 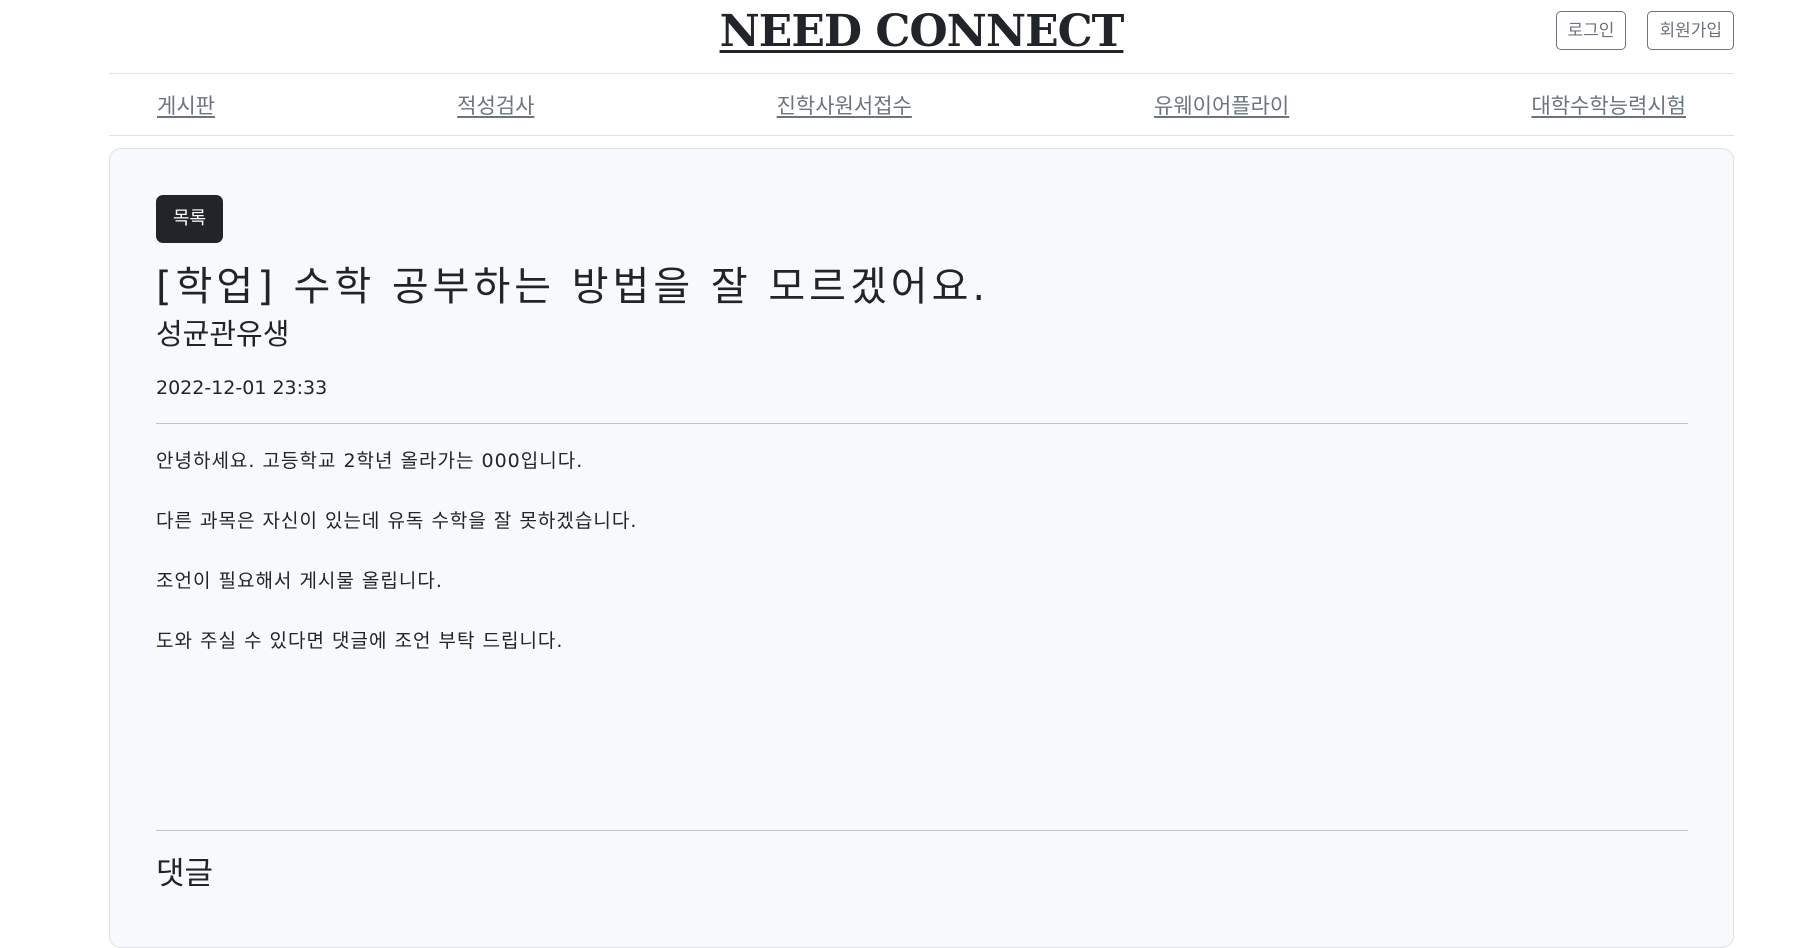 I want to click on post-author: 성균관유생, so click(x=223, y=334).